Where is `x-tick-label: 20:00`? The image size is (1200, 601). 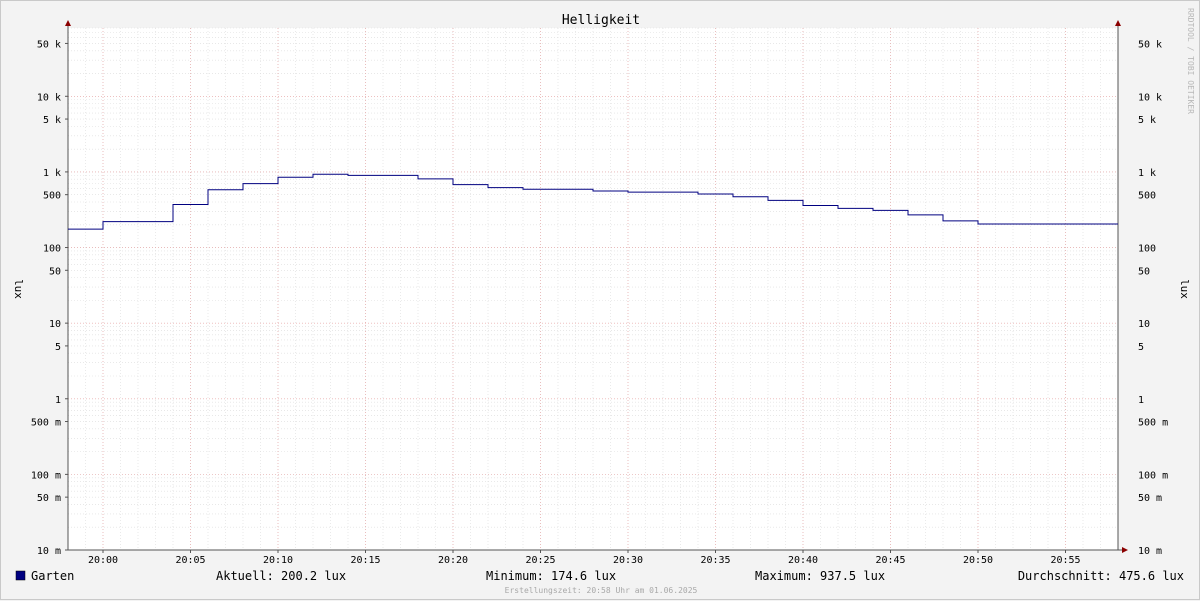 x-tick-label: 20:00 is located at coordinates (103, 560).